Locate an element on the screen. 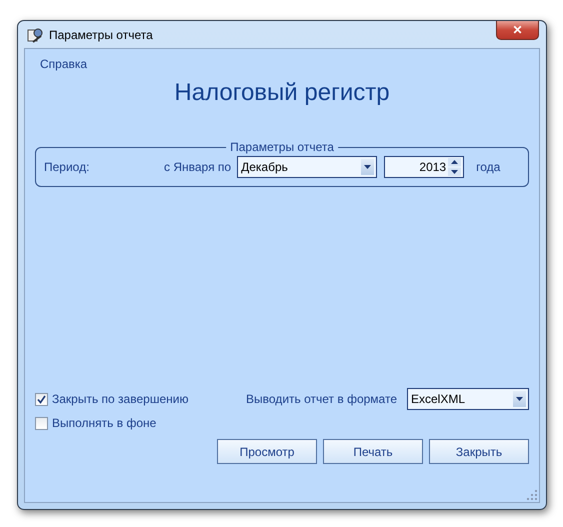  period-label: Период: is located at coordinates (67, 167).